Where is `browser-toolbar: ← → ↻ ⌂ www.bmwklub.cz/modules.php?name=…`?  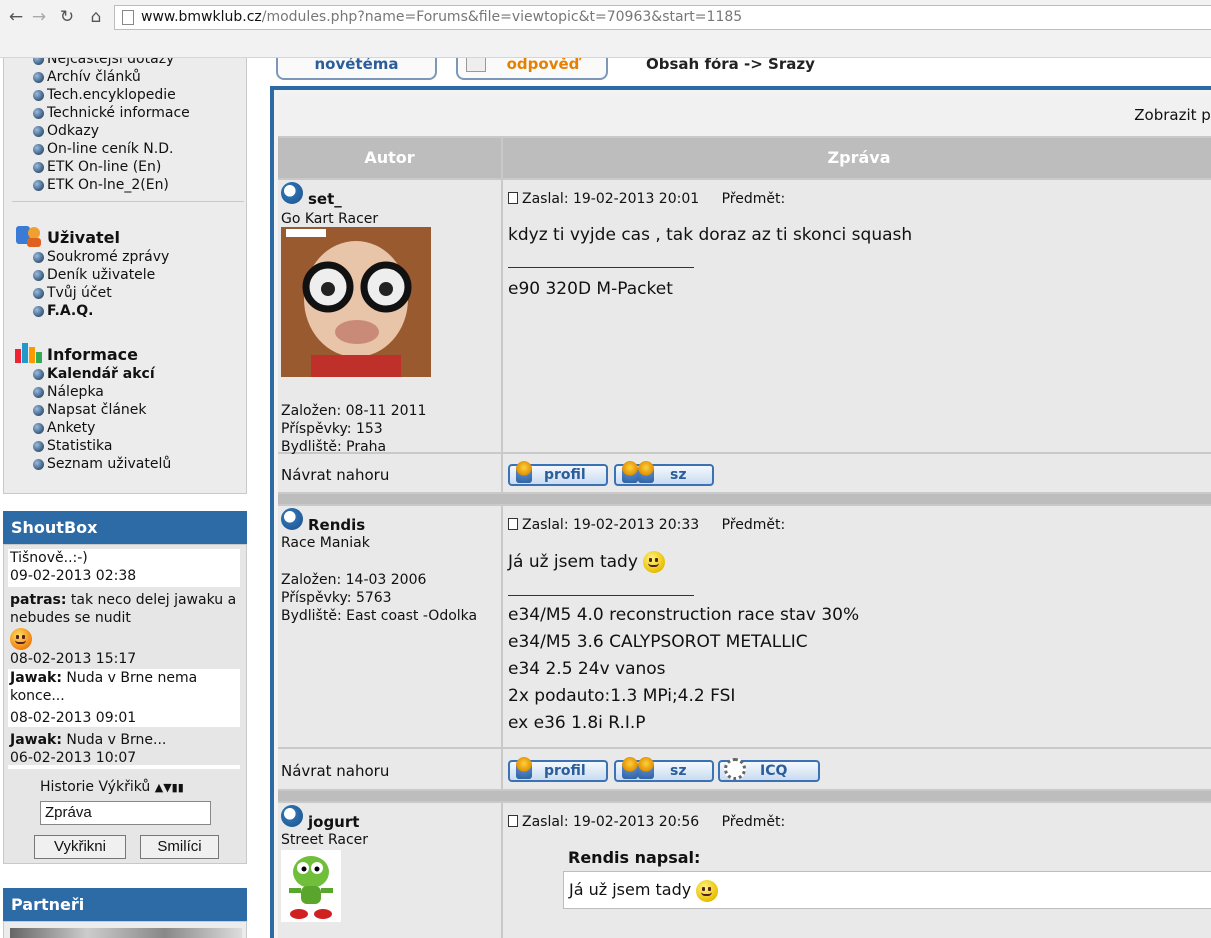 browser-toolbar: ← → ↻ ⌂ www.bmwklub.cz/modules.php?name=… is located at coordinates (605, 17).